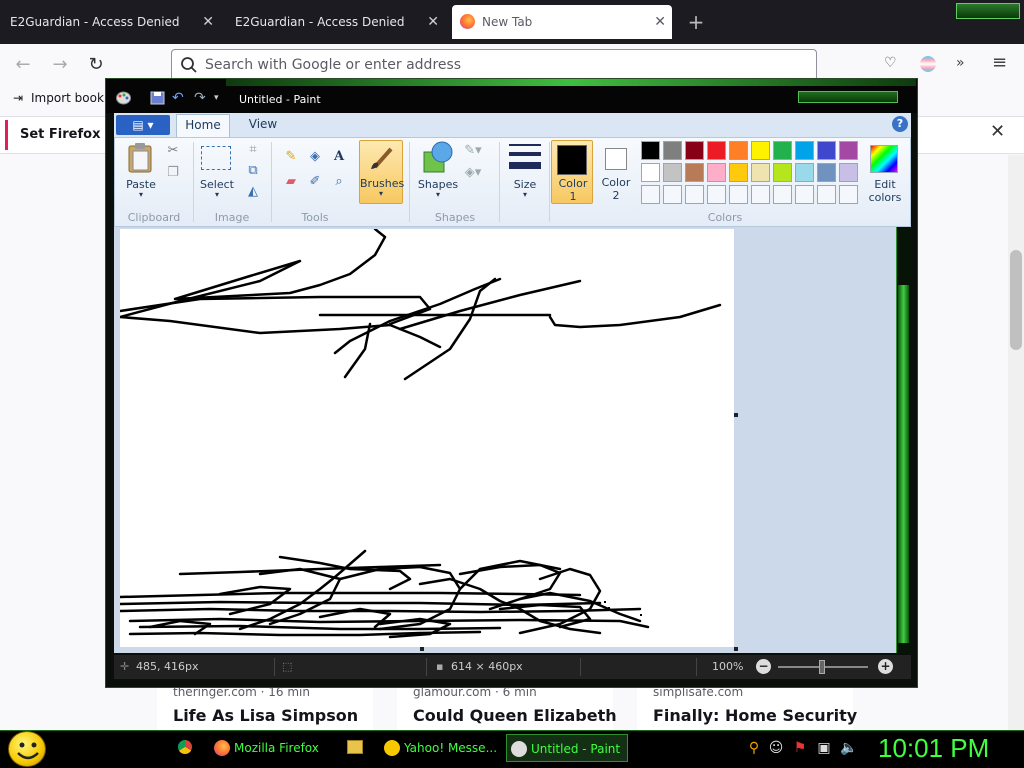 Image resolution: width=1024 pixels, height=768 pixels. Describe the element at coordinates (754, 748) in the screenshot. I see `search-icon: ⚲` at that location.